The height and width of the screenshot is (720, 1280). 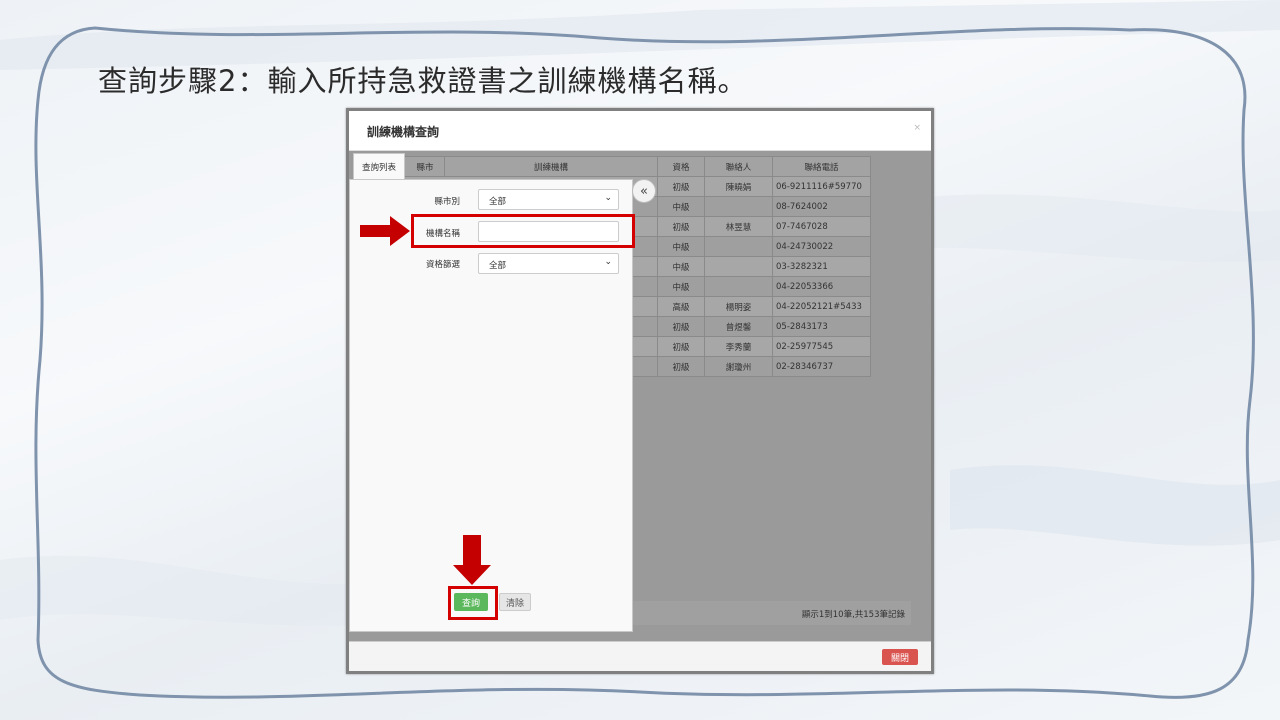 I want to click on cell-contact: 林昱慧, so click(x=738, y=226).